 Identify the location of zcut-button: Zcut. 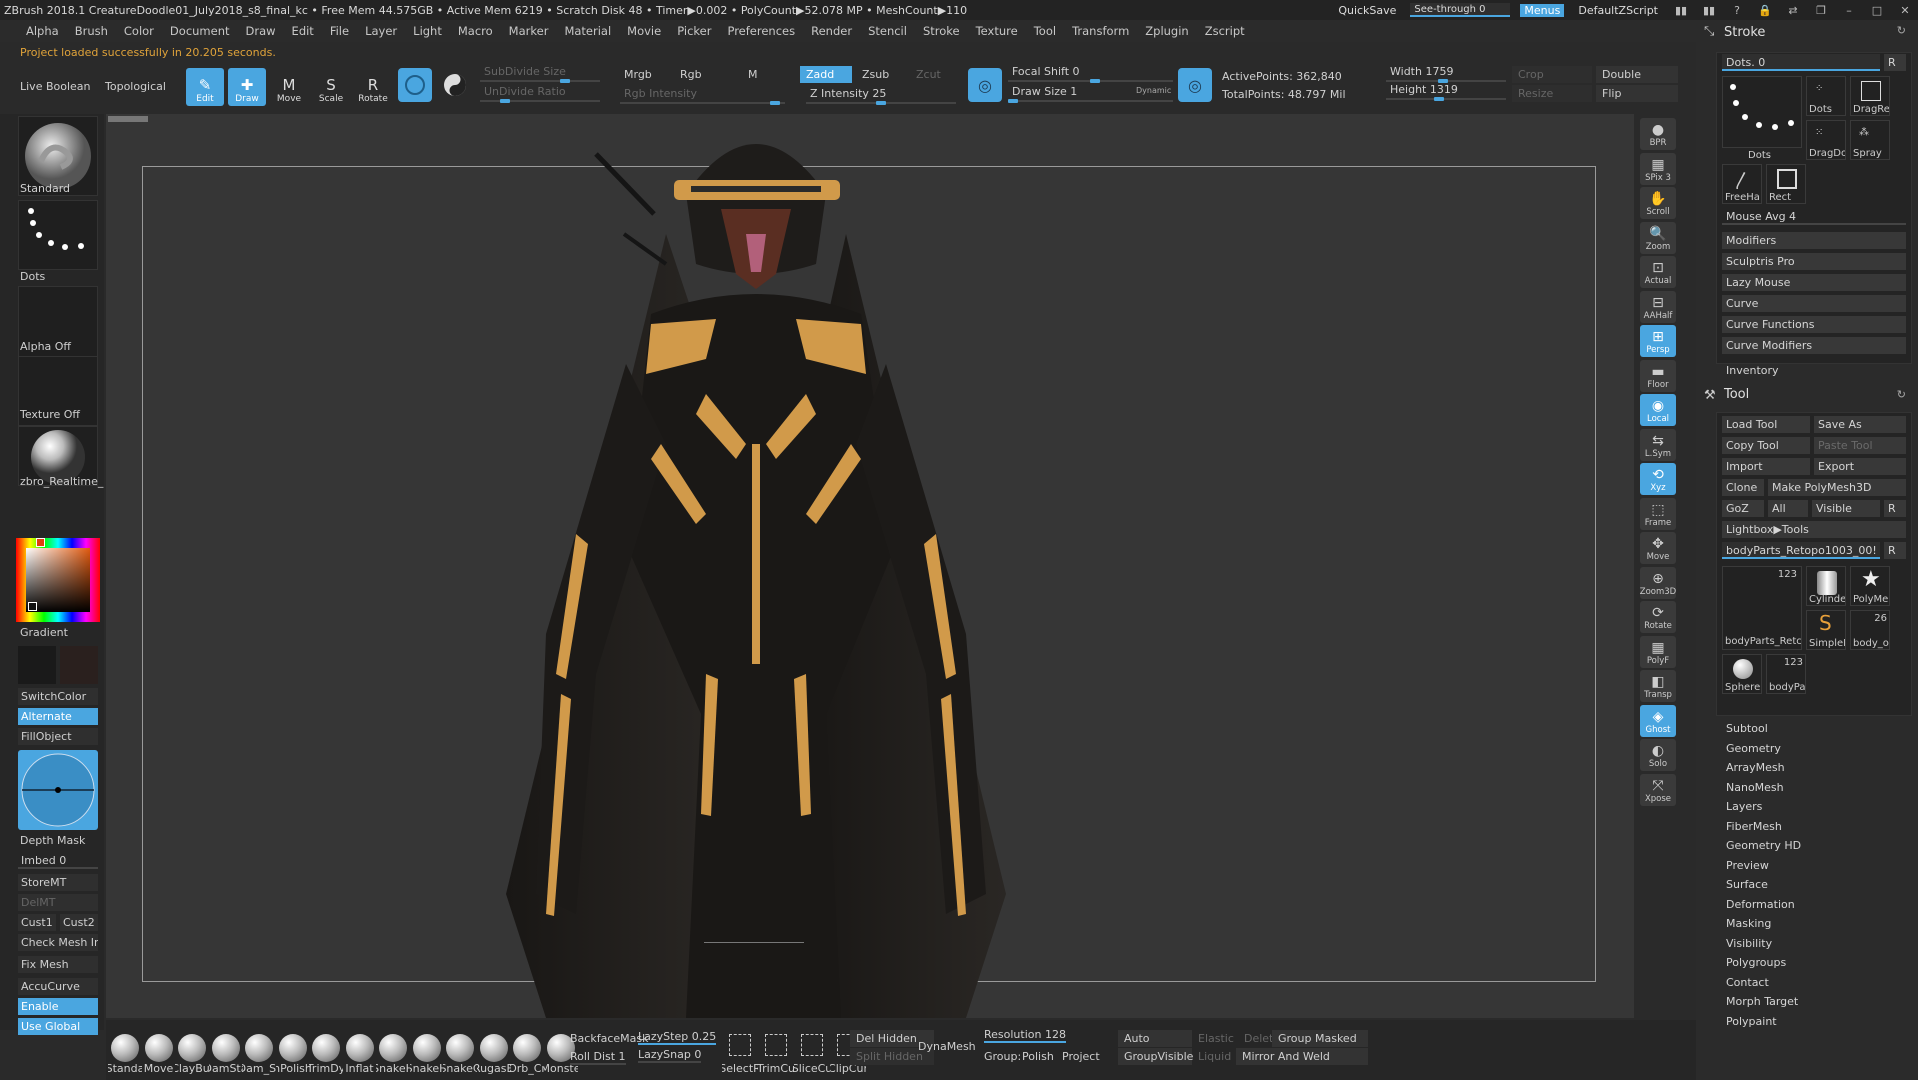
(935, 74).